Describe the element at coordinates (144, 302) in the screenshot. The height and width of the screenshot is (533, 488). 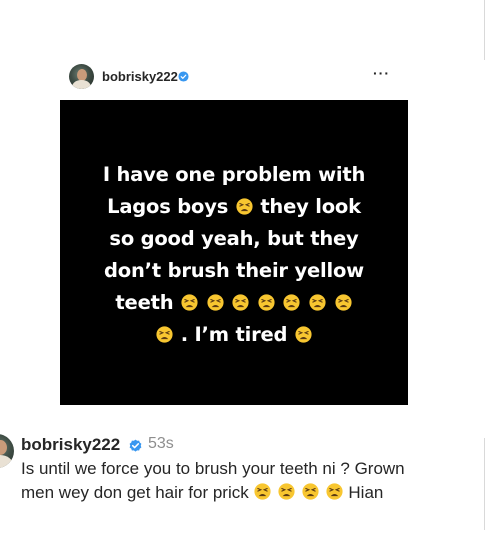
I see `post-text-segment: teeth` at that location.